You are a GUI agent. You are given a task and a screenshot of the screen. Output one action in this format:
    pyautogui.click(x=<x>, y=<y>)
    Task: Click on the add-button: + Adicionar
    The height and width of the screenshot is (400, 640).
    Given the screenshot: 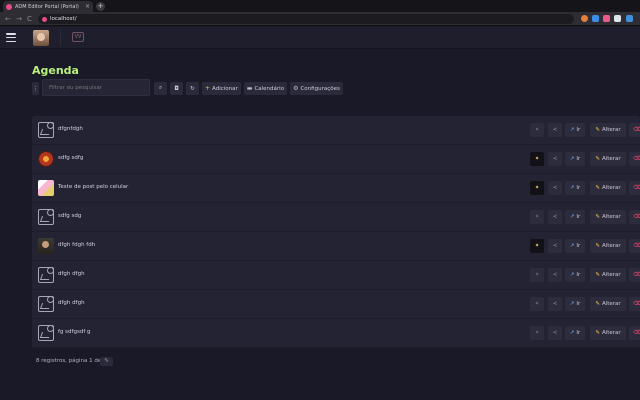 What is the action you would take?
    pyautogui.click(x=221, y=88)
    